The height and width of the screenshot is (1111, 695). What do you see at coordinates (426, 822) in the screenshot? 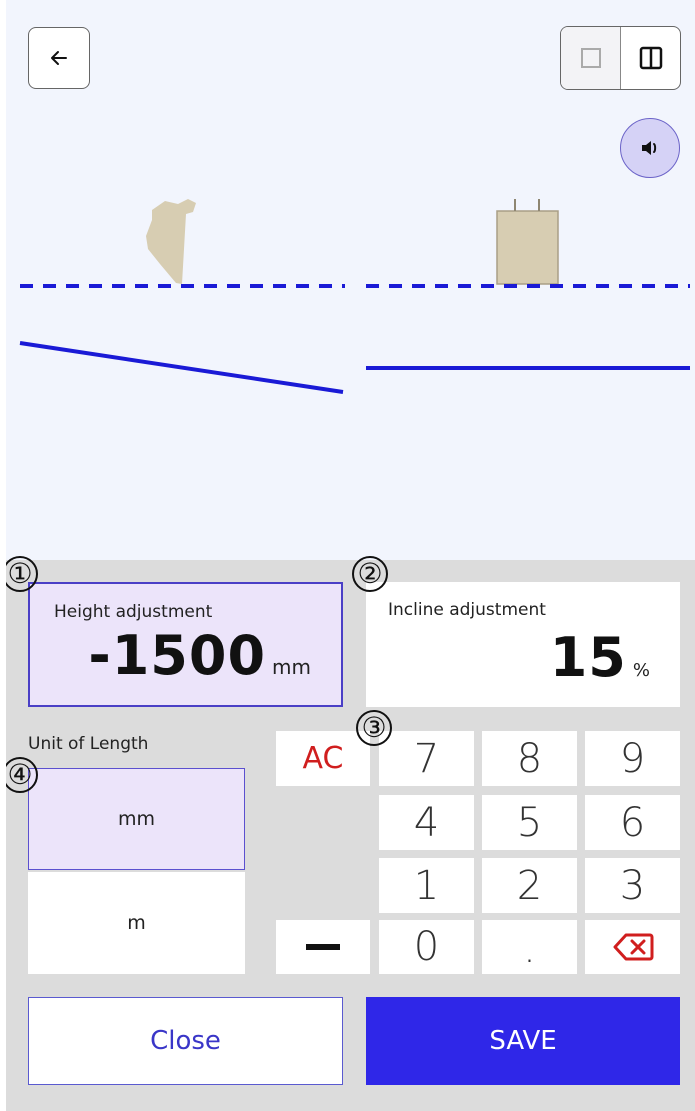
I see `key-4: 4` at bounding box center [426, 822].